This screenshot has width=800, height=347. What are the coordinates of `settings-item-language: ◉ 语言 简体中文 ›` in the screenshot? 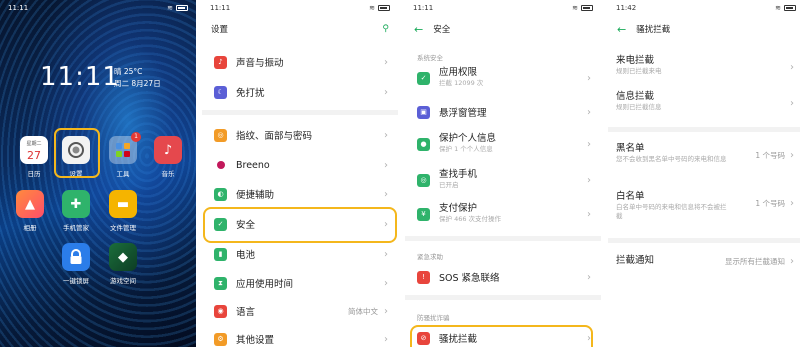 It's located at (300, 311).